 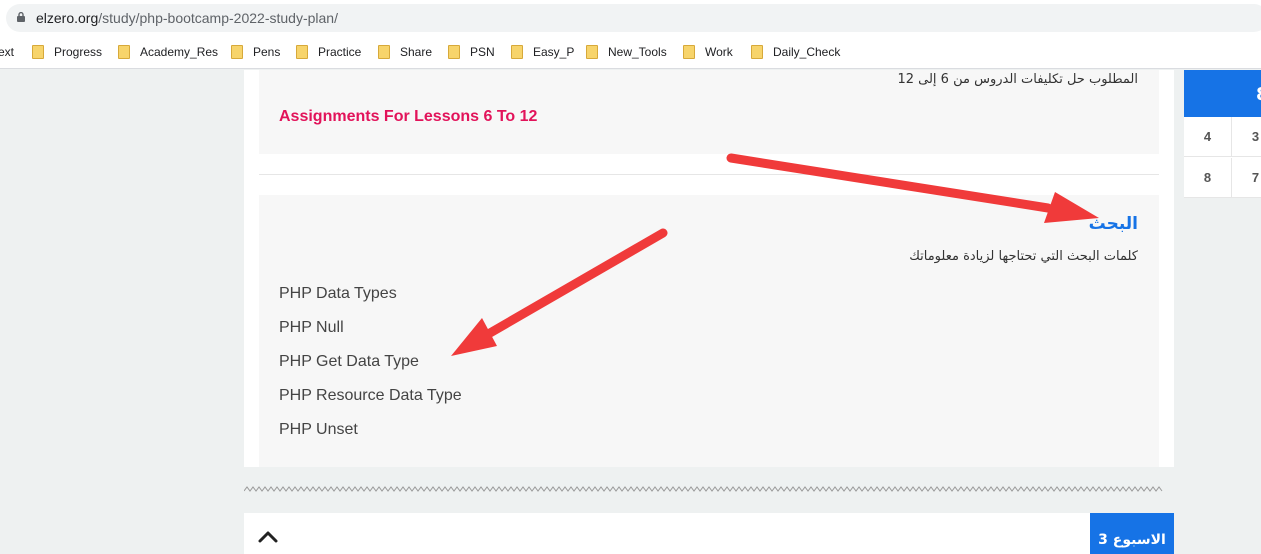 What do you see at coordinates (1246, 136) in the screenshot?
I see `calendar-cell: 3` at bounding box center [1246, 136].